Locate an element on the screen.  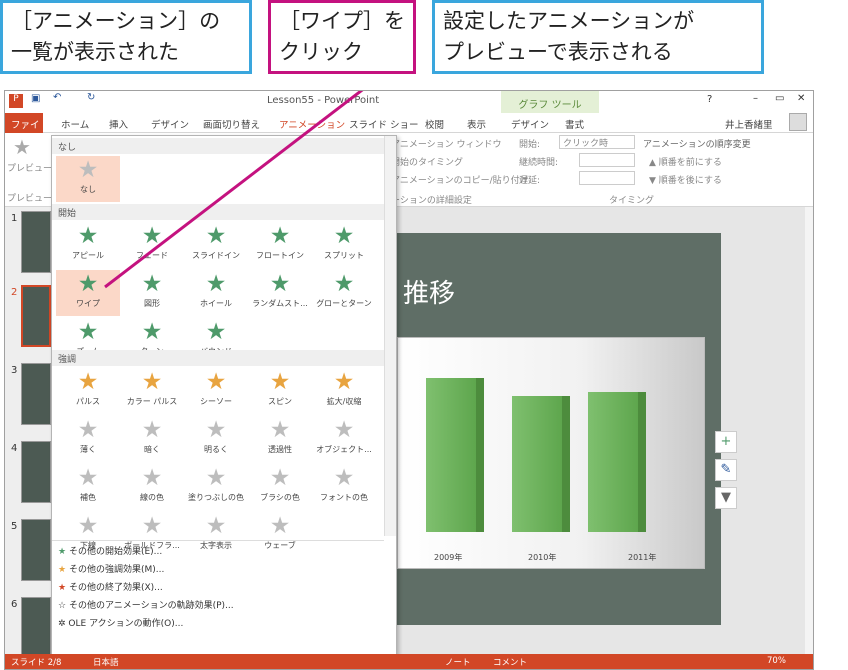
move-earlier-button: ▲ 順番を前にする is located at coordinates (685, 161).